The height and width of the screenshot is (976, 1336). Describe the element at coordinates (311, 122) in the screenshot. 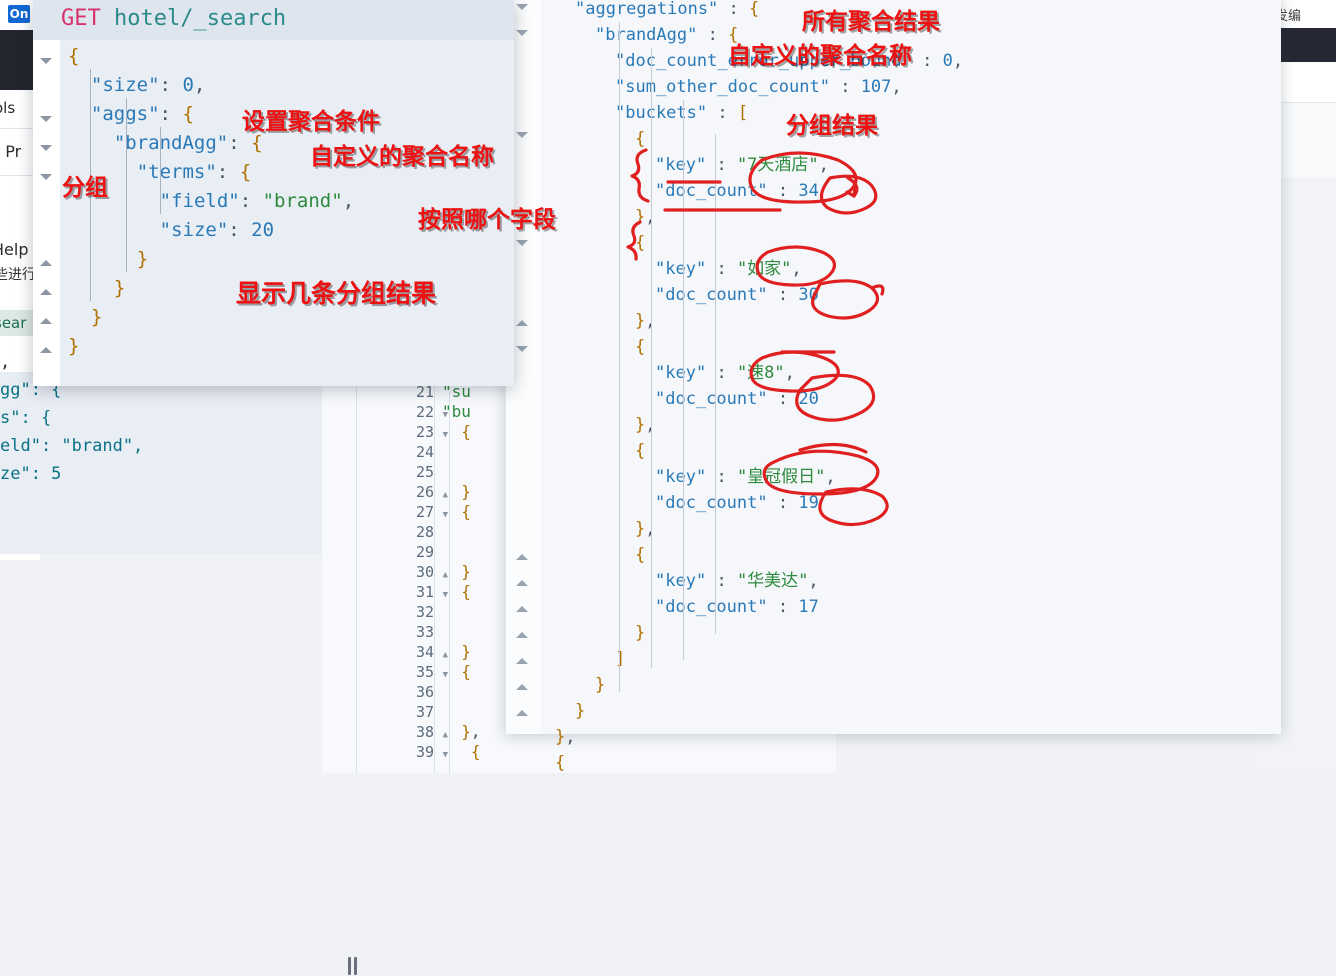

I see `annotation-set-agg-condition: 设置聚合条件` at that location.